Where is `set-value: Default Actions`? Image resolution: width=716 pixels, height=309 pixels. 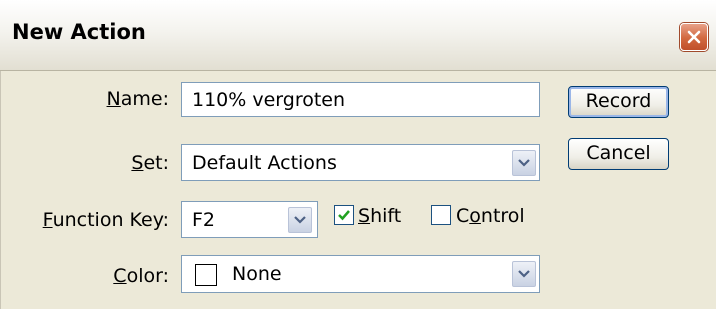
set-value: Default Actions is located at coordinates (264, 163).